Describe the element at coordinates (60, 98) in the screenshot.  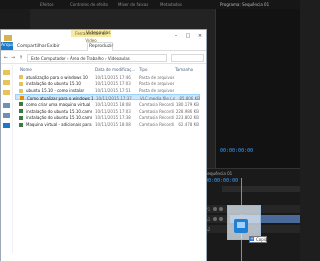
I see `file-name: Como atualizar para o windows 10.mp4` at that location.